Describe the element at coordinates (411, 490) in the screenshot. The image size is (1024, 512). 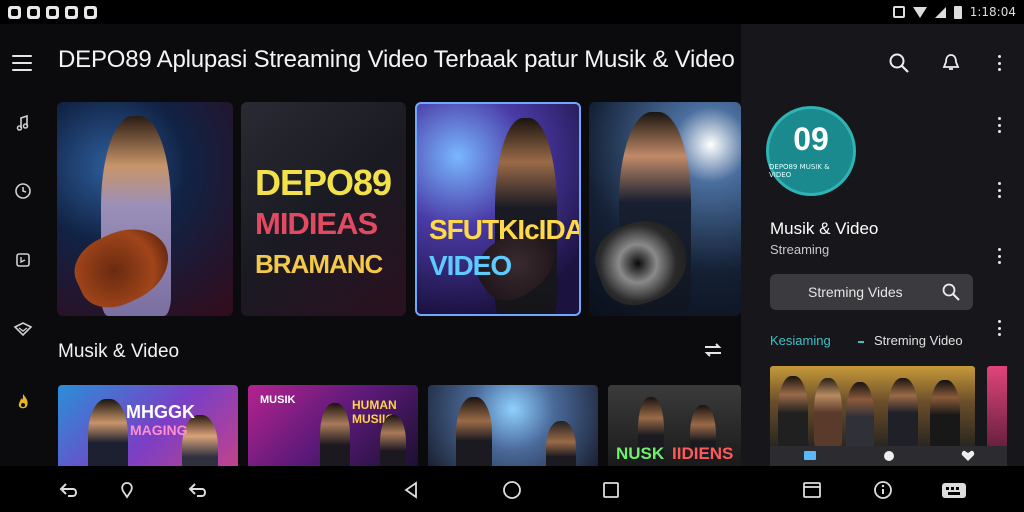
I see `nav-back-icon` at that location.